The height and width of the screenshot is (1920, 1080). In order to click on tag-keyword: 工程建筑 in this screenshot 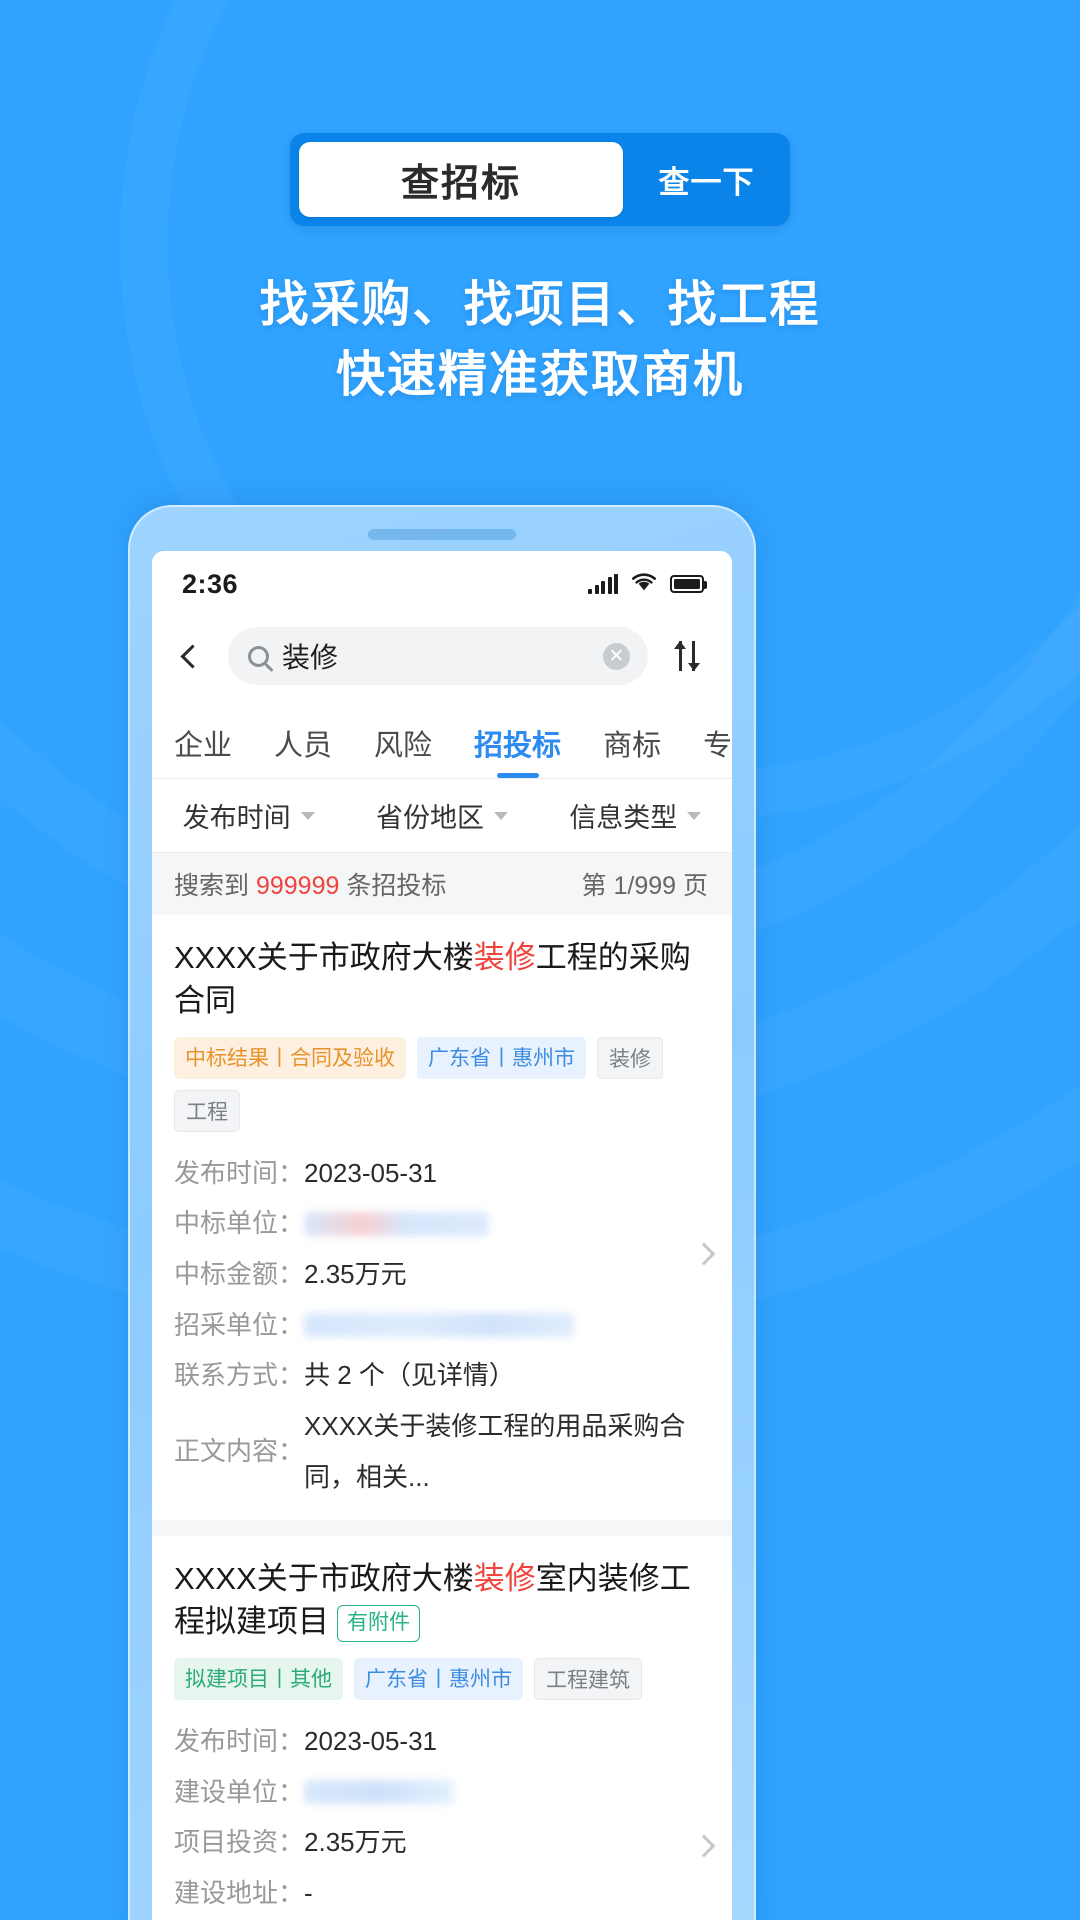, I will do `click(588, 1678)`.